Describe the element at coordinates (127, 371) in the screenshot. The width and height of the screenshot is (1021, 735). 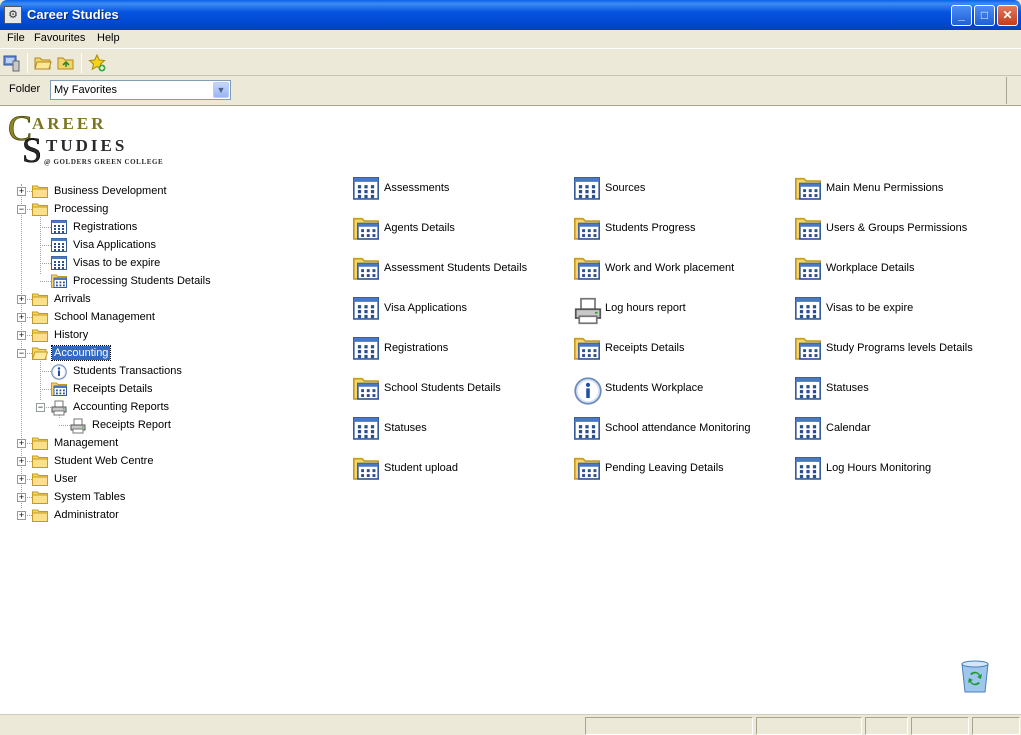
I see `tree-item-label: Students Transactions` at that location.